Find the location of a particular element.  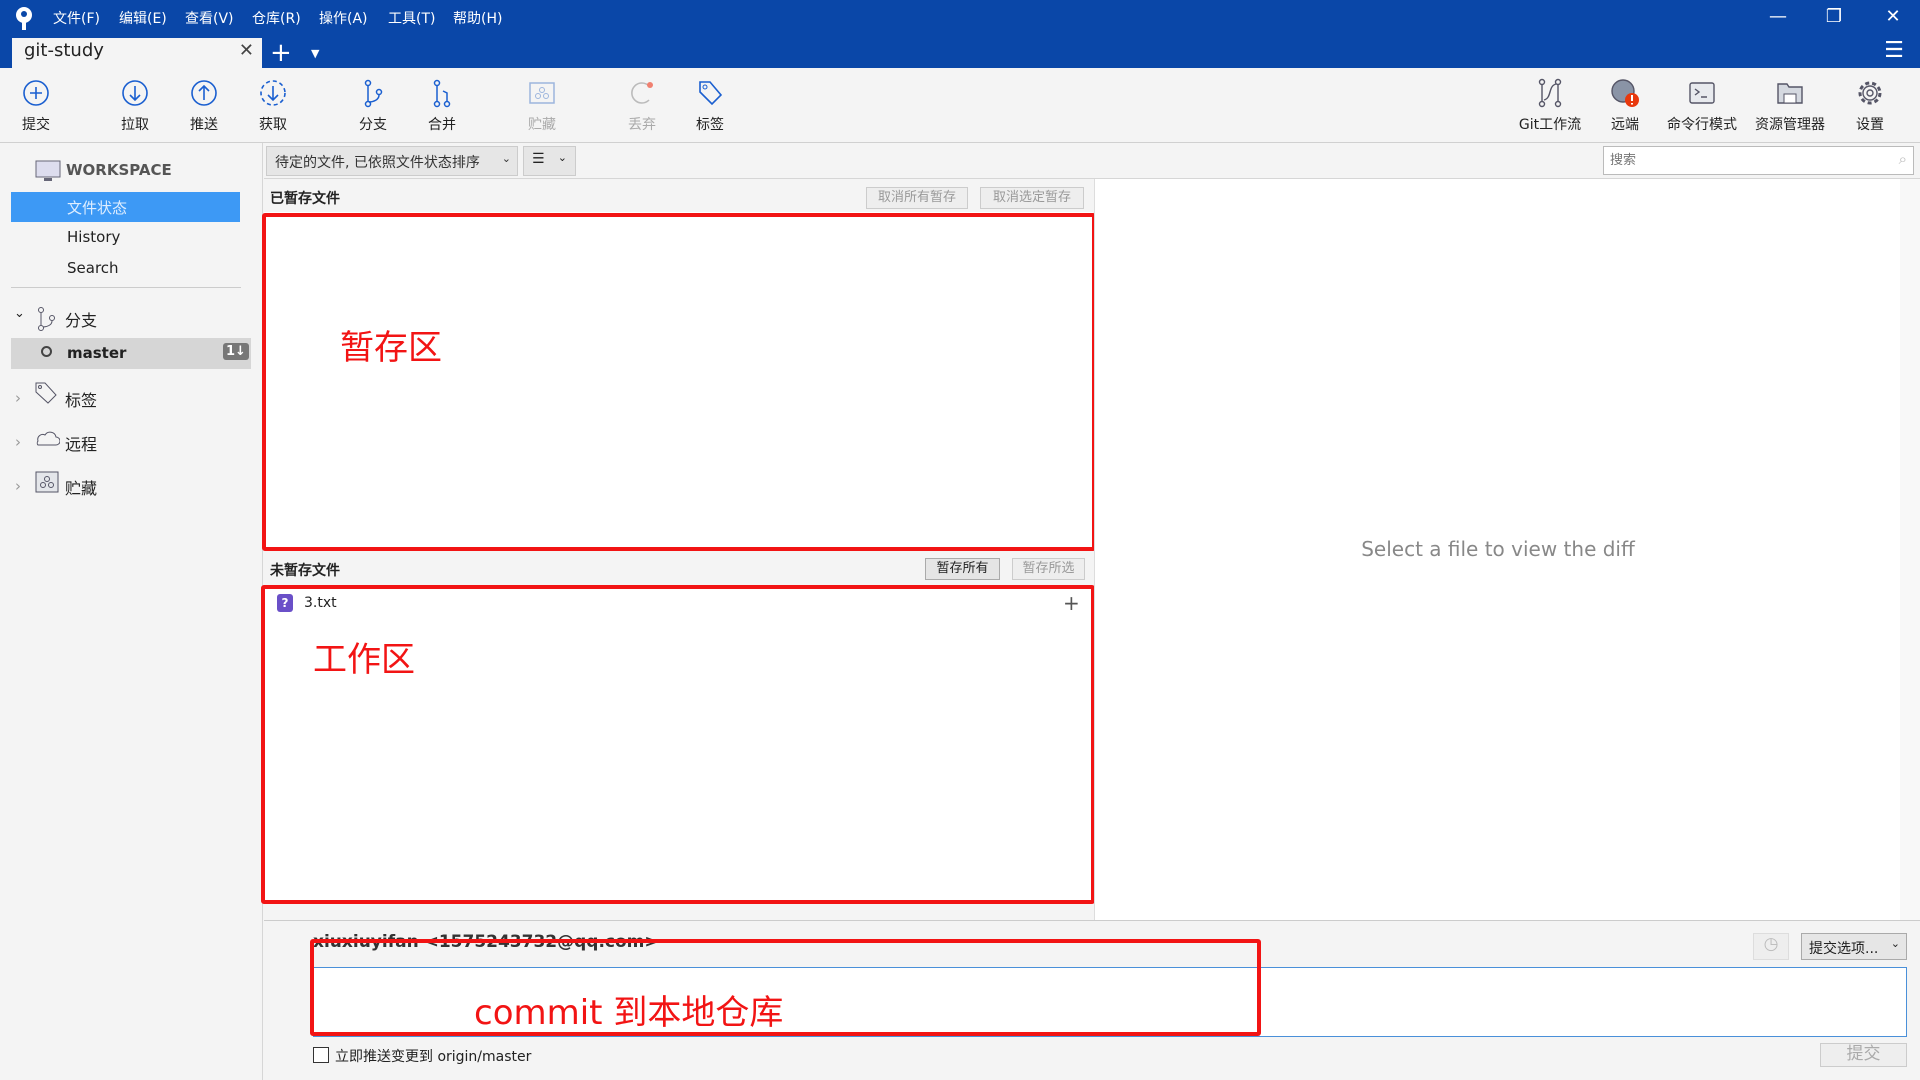

annotation-commit: commit 到本地仓库 is located at coordinates (629, 1013).